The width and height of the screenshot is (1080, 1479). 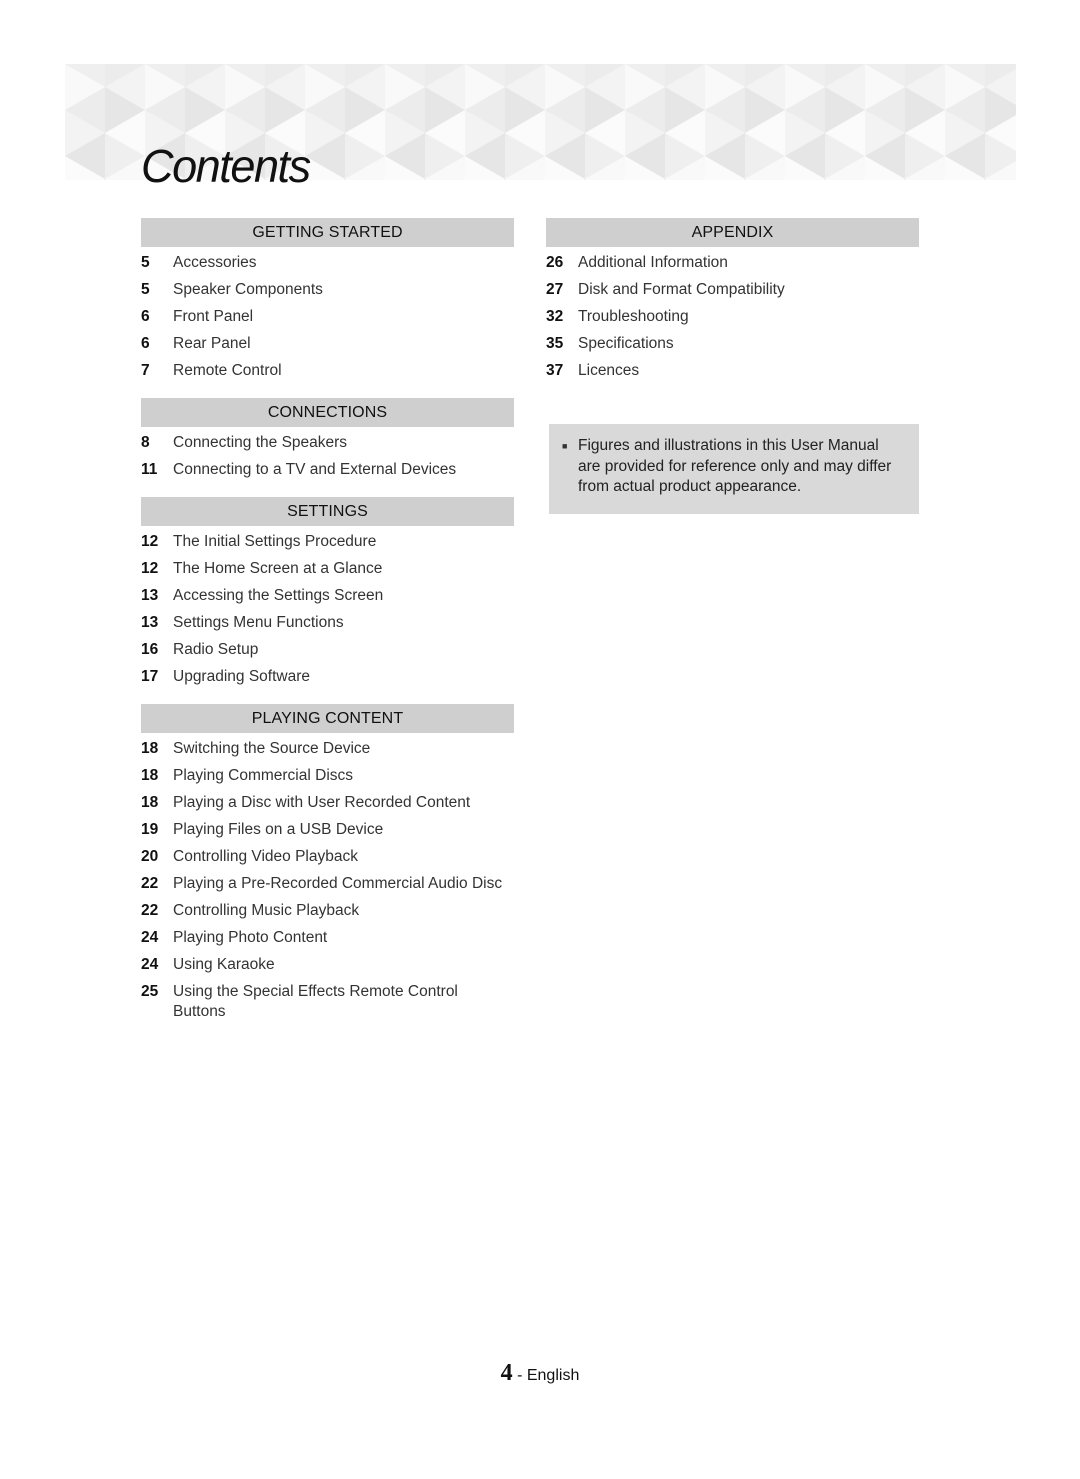 What do you see at coordinates (553, 1375) in the screenshot?
I see `footer-language: English` at bounding box center [553, 1375].